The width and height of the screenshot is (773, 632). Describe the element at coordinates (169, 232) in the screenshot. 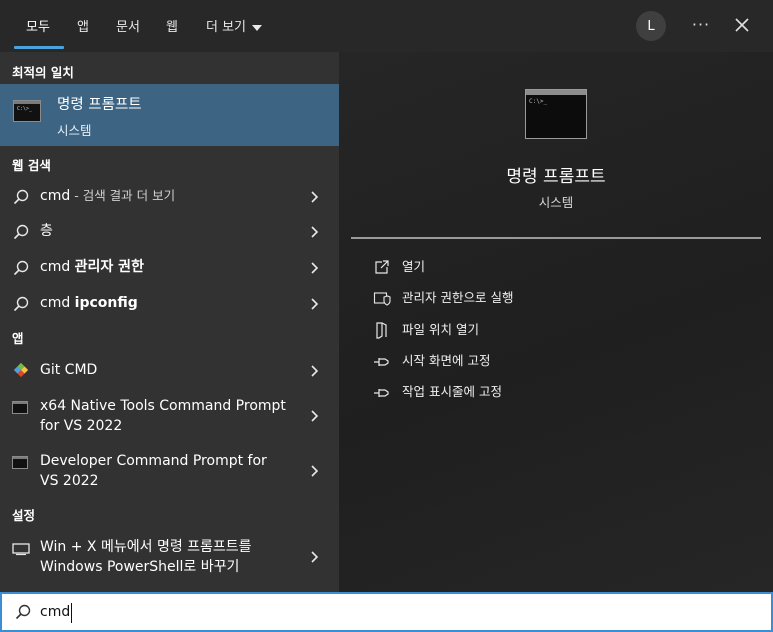

I see `web-result-item: 층` at that location.